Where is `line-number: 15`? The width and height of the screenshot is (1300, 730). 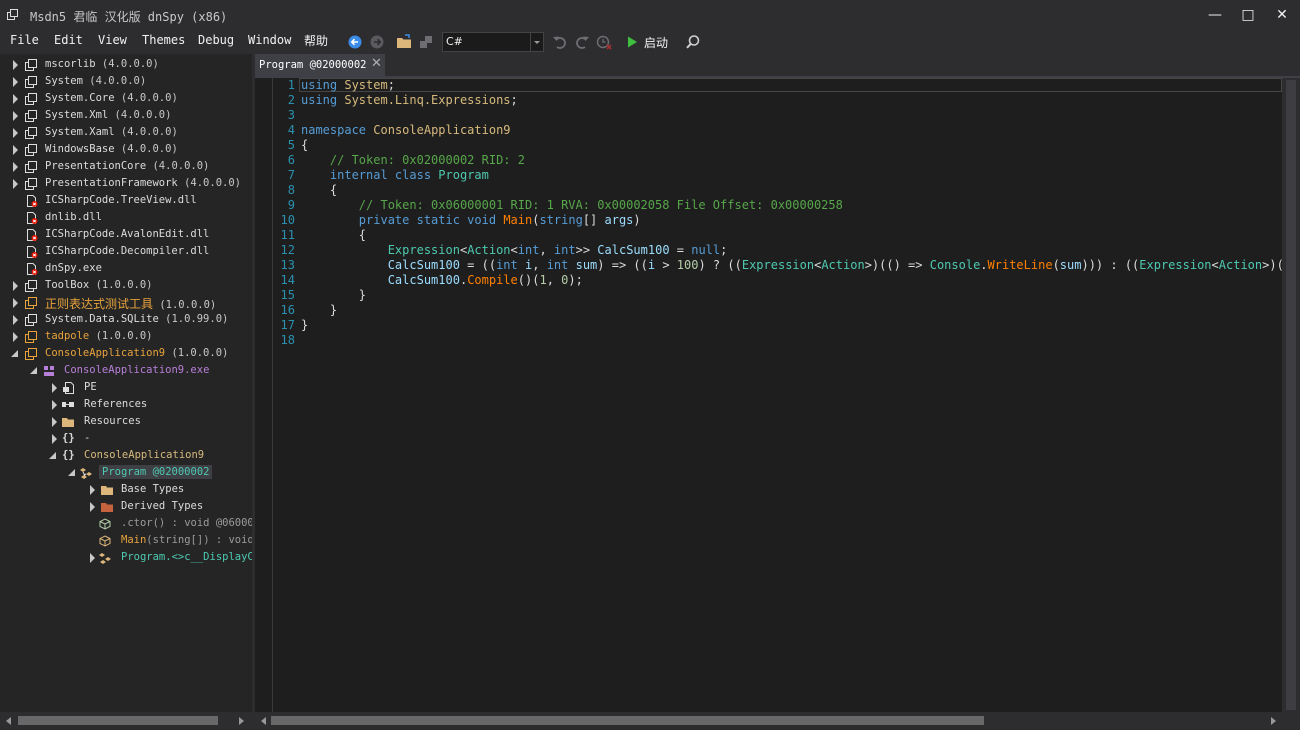
line-number: 15 is located at coordinates (287, 295).